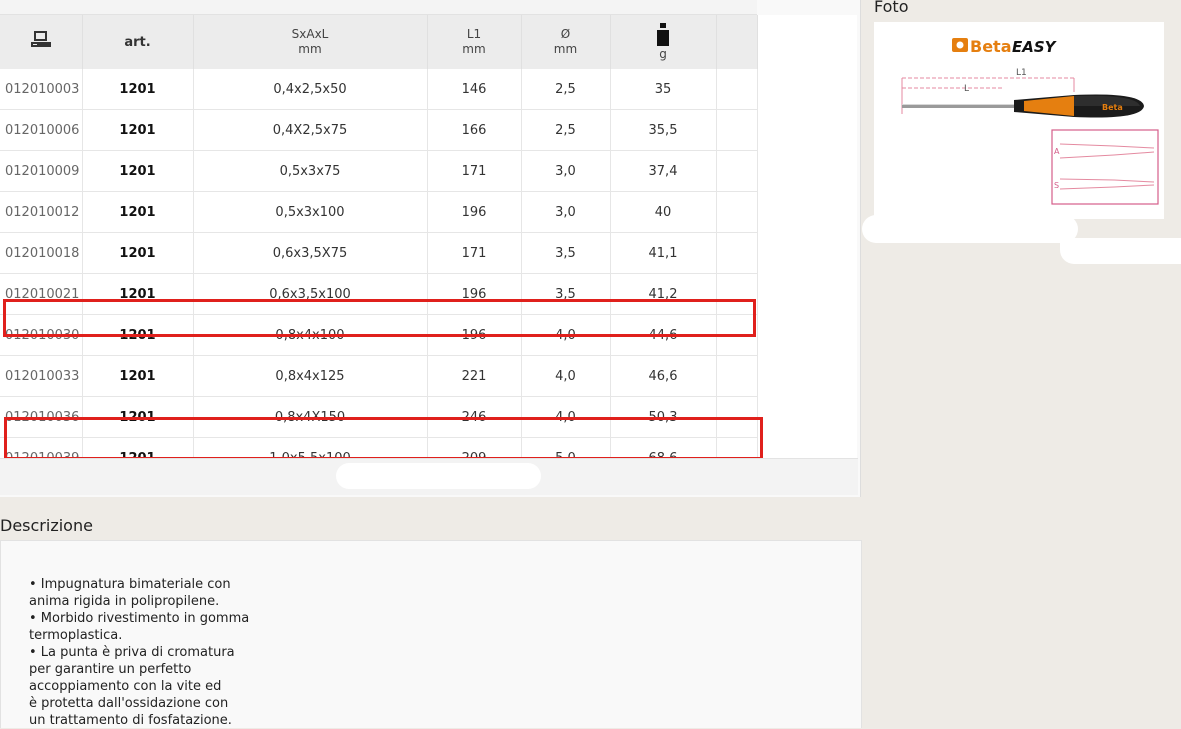 The height and width of the screenshot is (729, 1181). I want to click on weight-cell: 37,4, so click(663, 171).